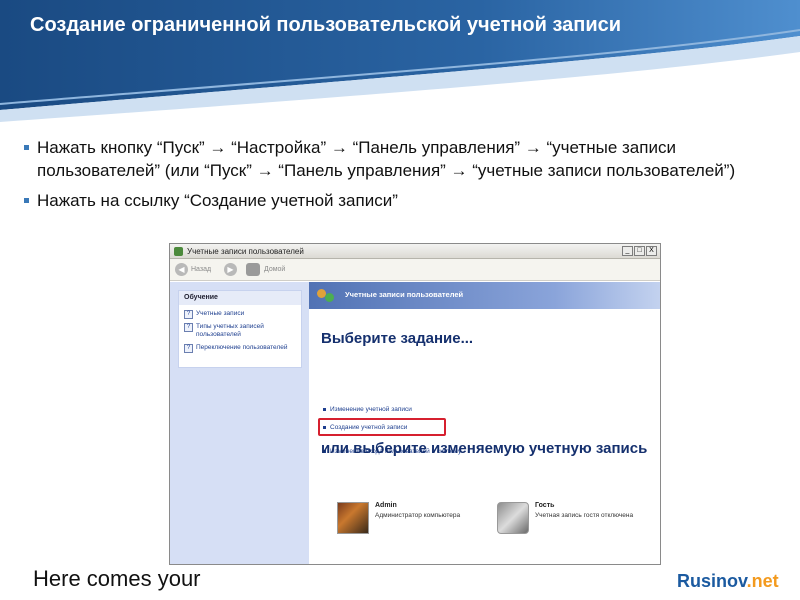 The height and width of the screenshot is (600, 800). I want to click on sidebar-item-account-types: ? Типы учетных записей пользователей, so click(240, 331).